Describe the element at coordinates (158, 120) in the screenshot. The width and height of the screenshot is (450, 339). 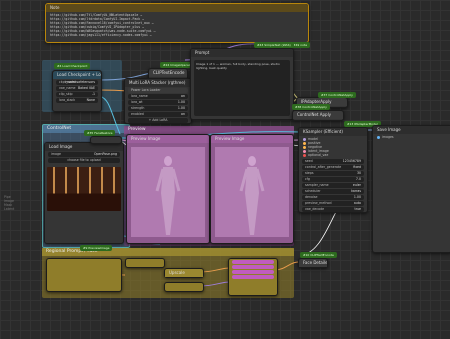
I see `add-lora-button: + Add LoRA` at that location.